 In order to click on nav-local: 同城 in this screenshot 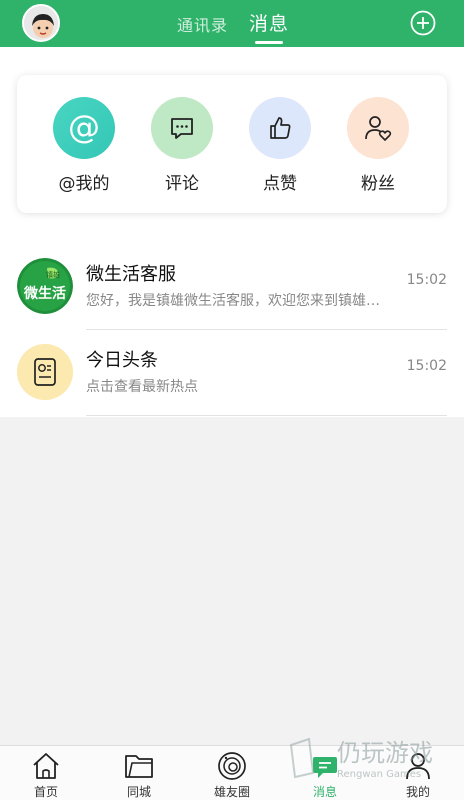, I will do `click(139, 775)`.